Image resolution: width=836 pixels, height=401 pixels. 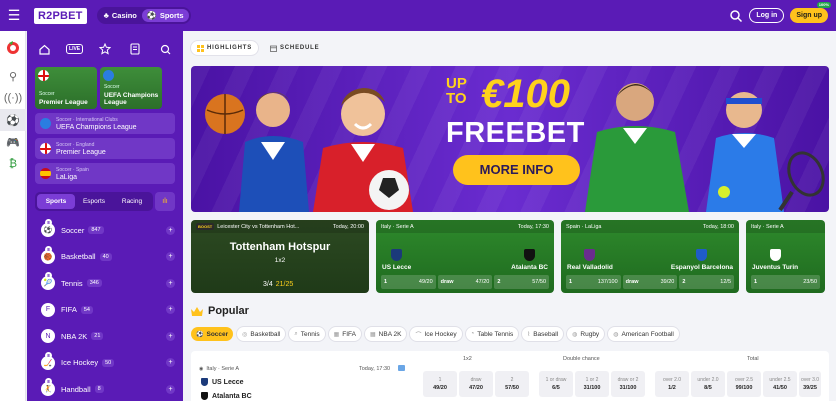 I want to click on tab-schedule: SCHEDULE, so click(x=294, y=48).